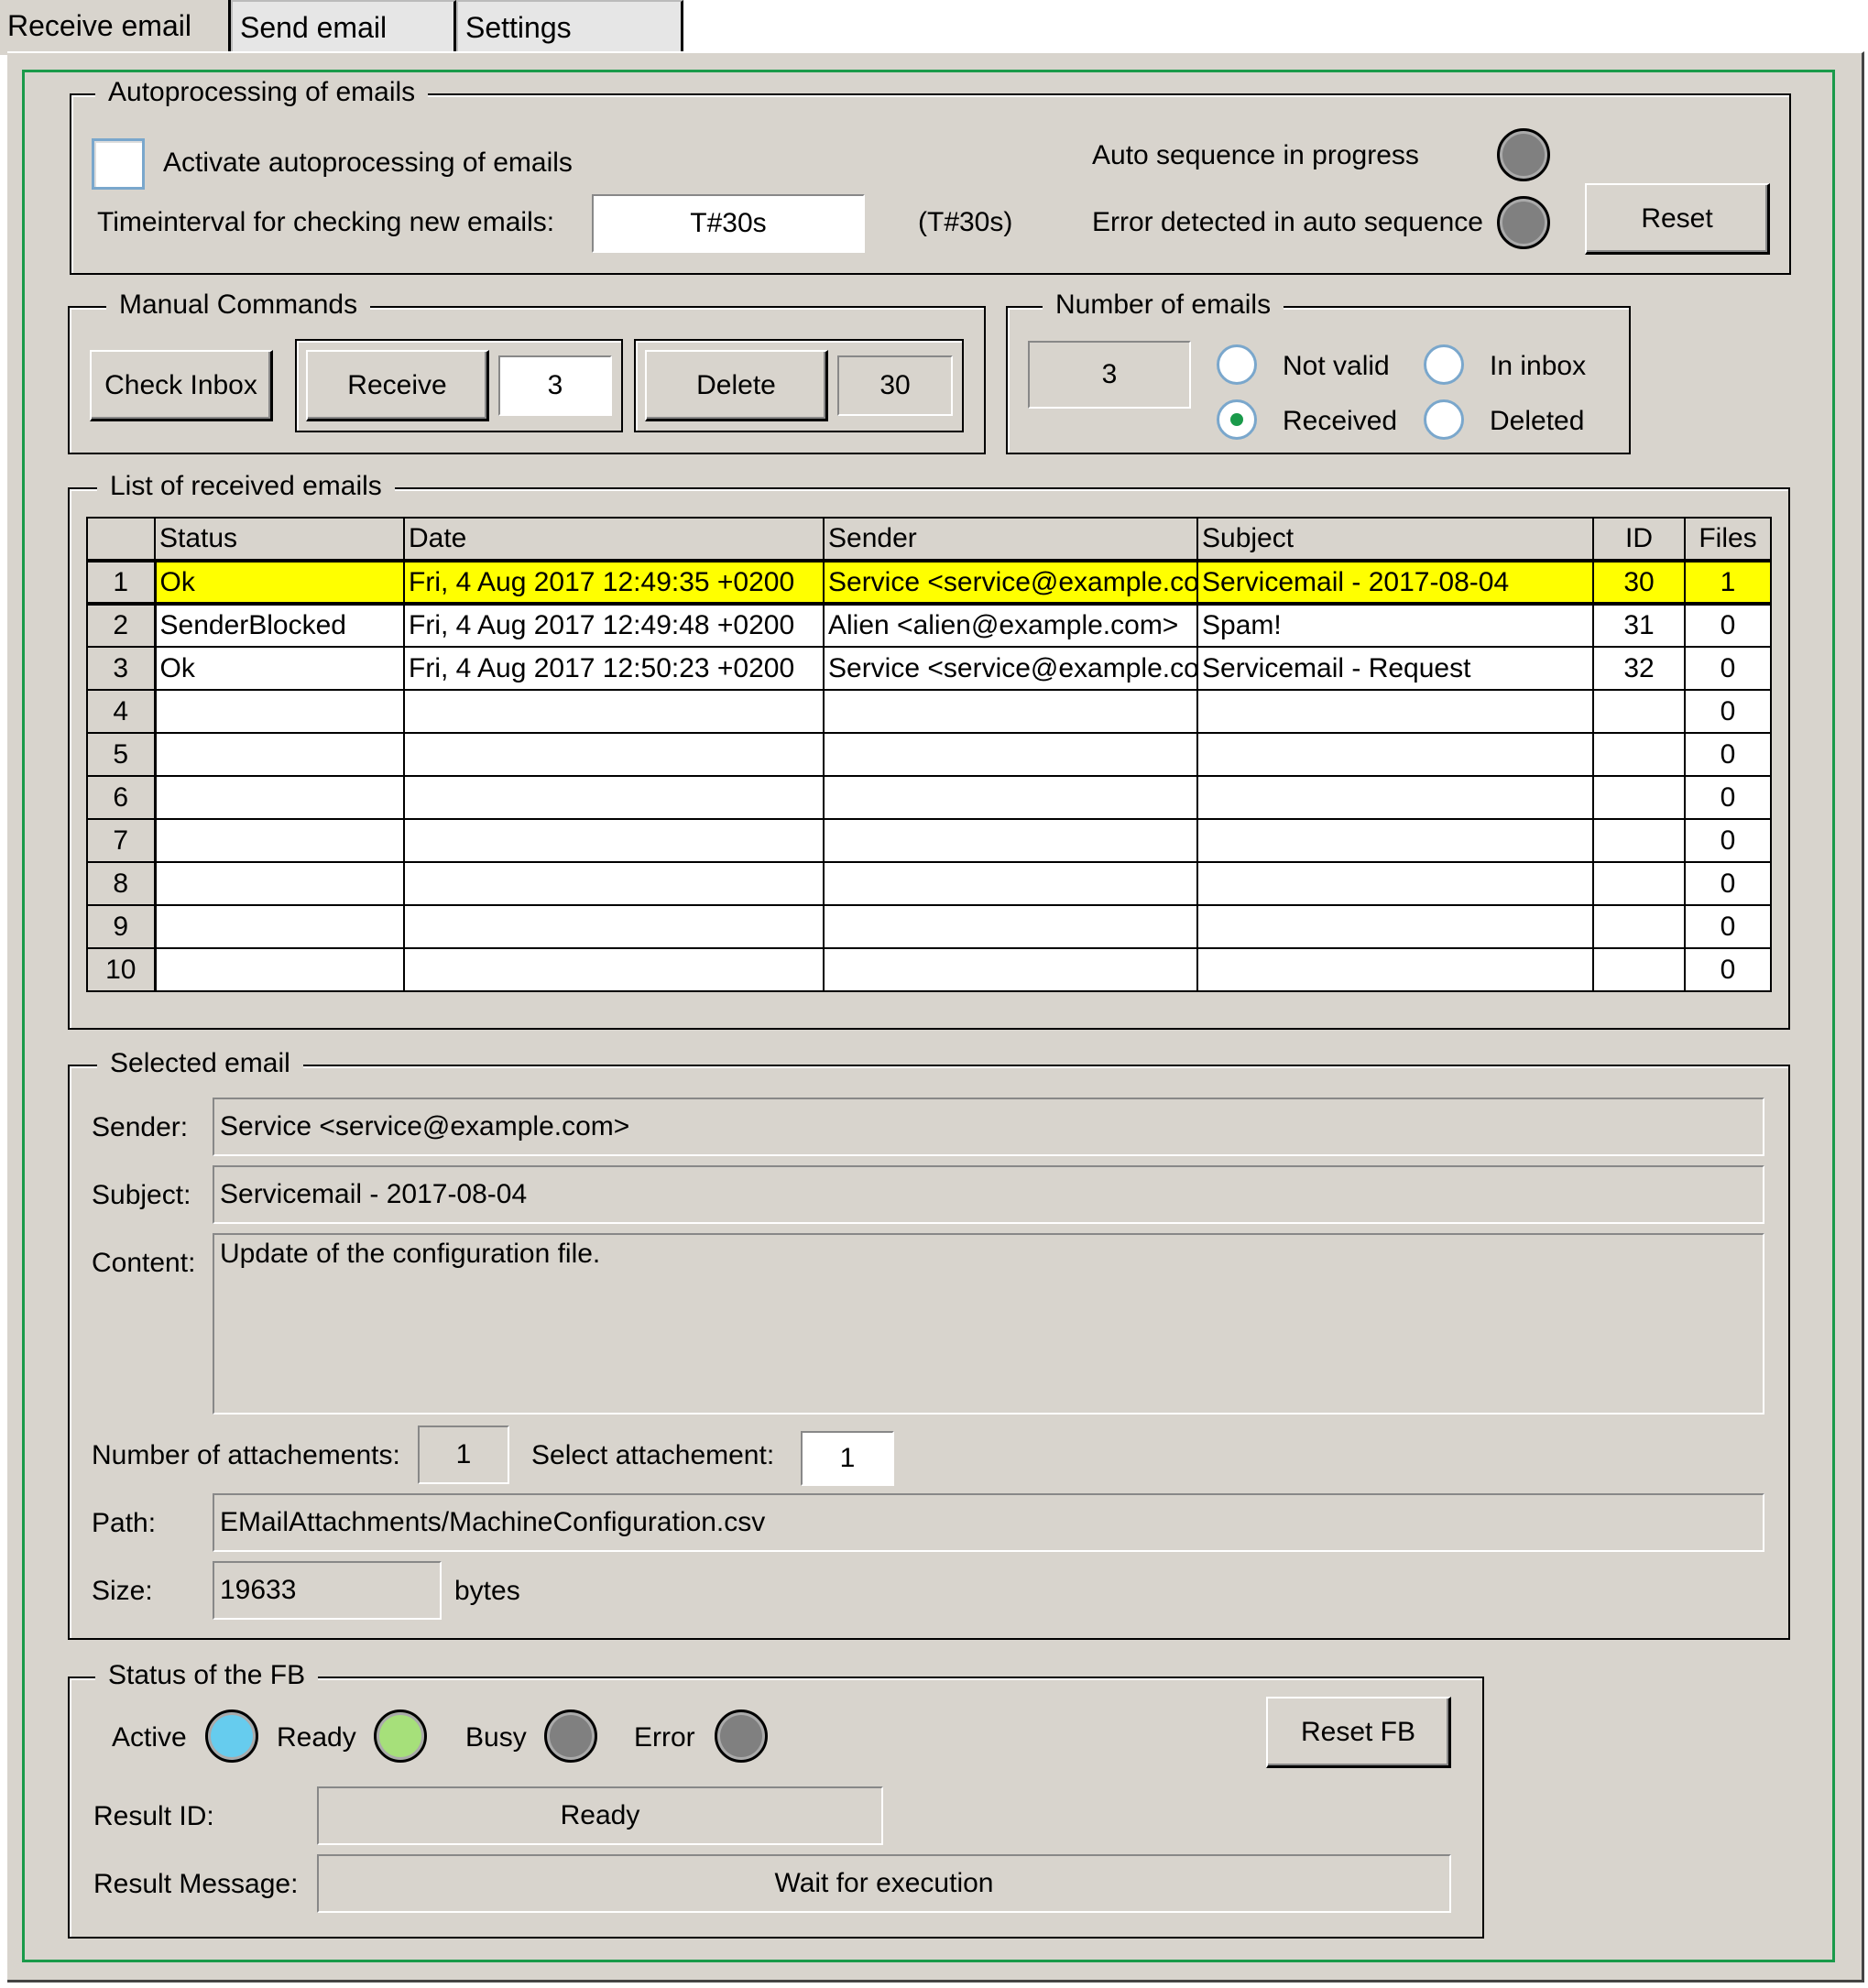 The height and width of the screenshot is (1988, 1868). What do you see at coordinates (728, 224) in the screenshot?
I see `interval-input: T#30s` at bounding box center [728, 224].